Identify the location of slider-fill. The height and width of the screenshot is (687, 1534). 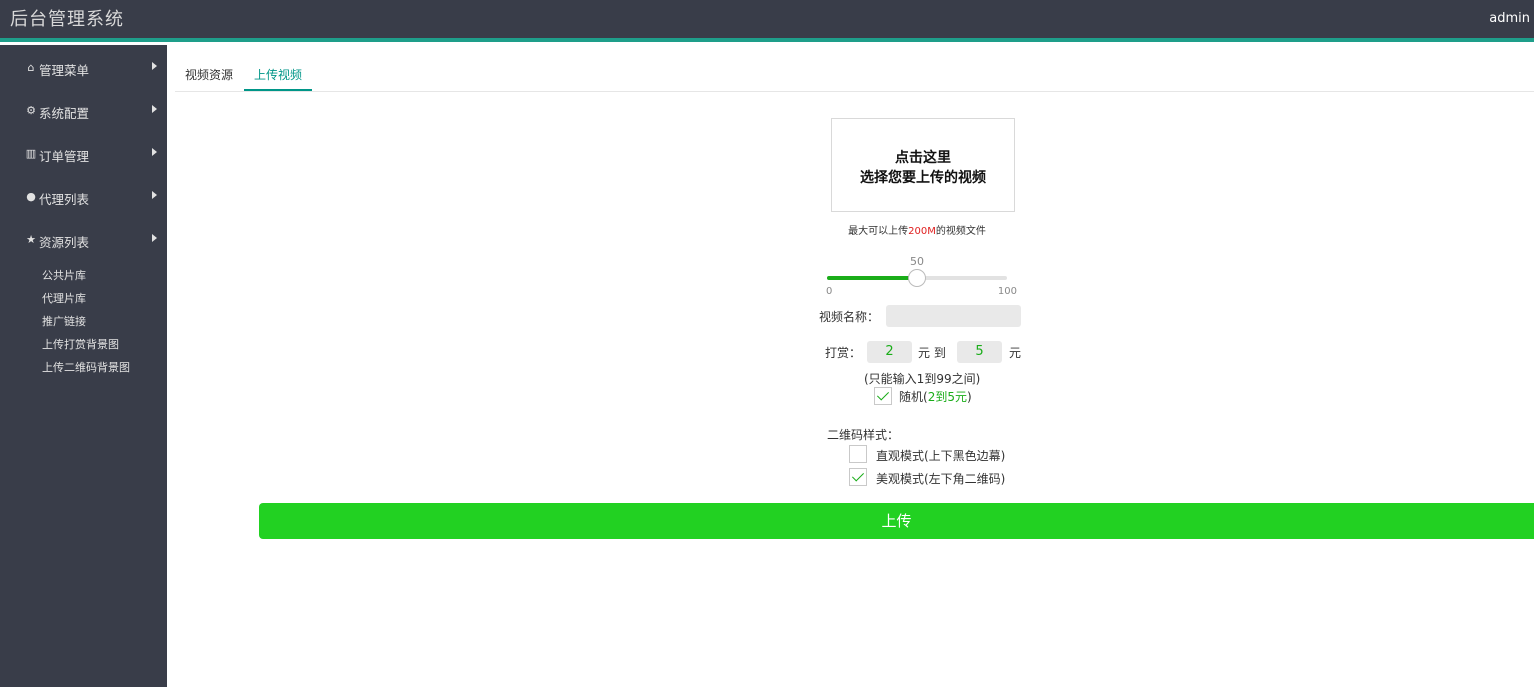
(872, 278).